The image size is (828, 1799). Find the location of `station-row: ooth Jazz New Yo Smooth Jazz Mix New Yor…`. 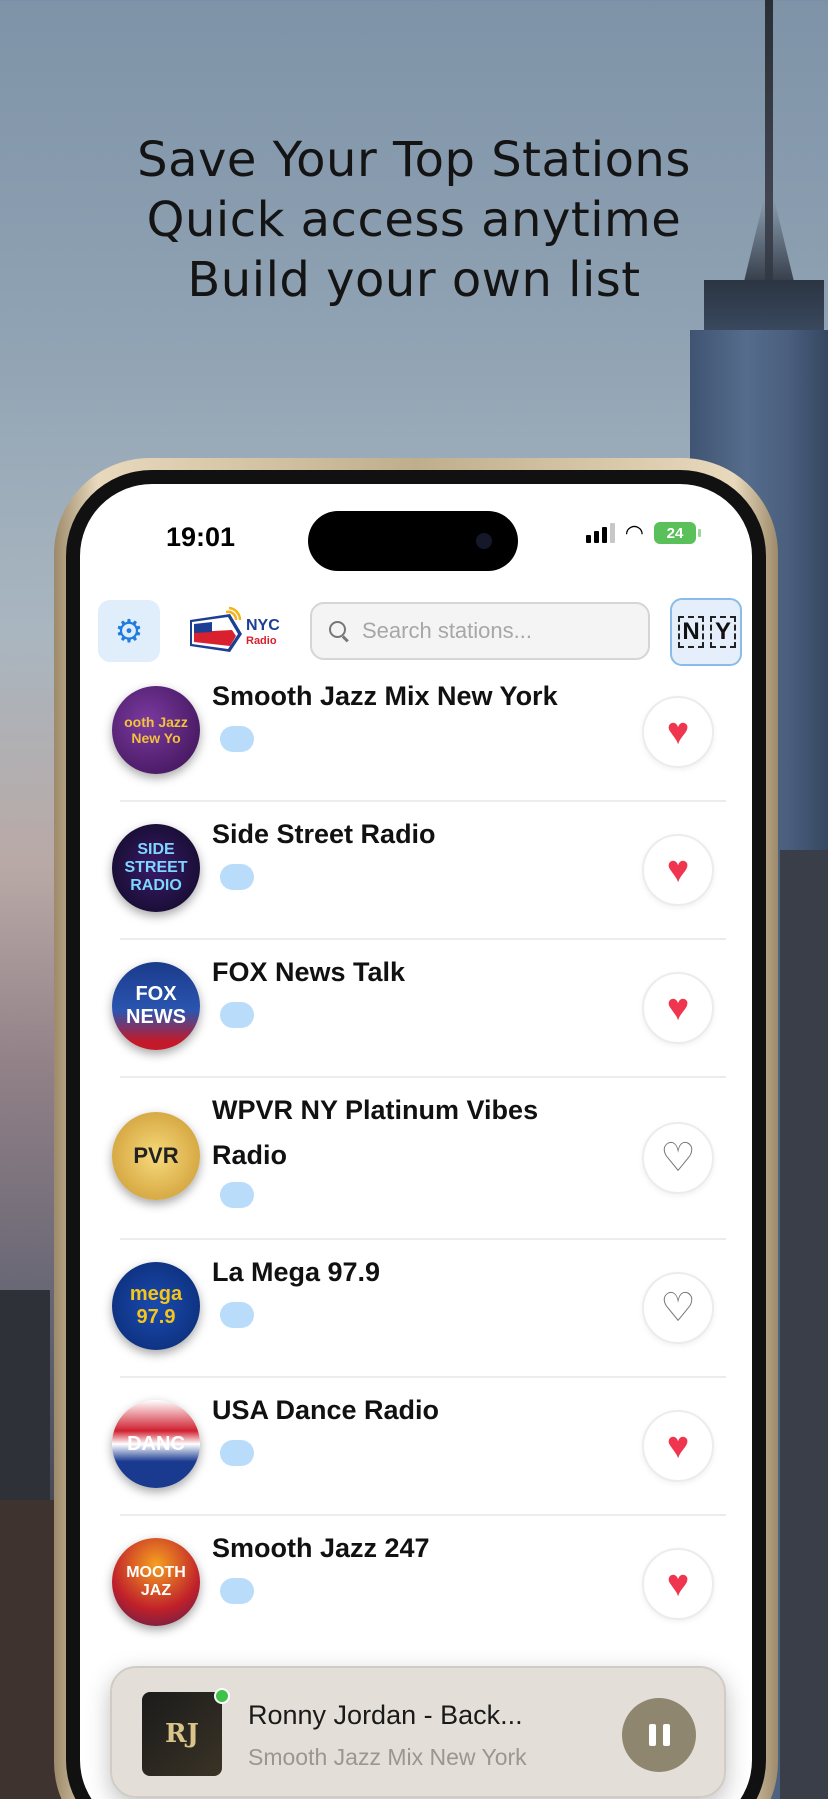

station-row: ooth Jazz New Yo Smooth Jazz Mix New Yor… is located at coordinates (416, 733).